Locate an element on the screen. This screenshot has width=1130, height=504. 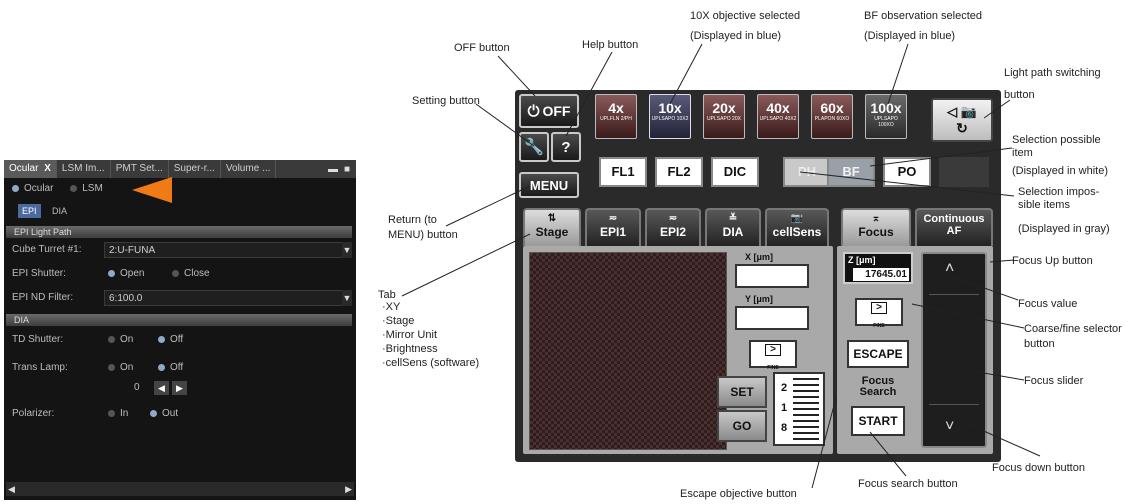
callout-off-button: OFF button is located at coordinates (482, 48).